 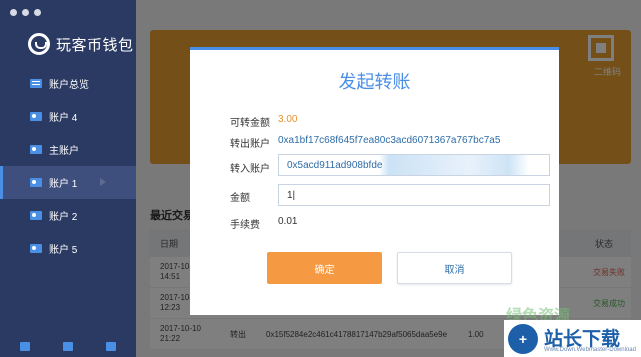 I want to click on wallet-logo-icon, so click(x=39, y=44).